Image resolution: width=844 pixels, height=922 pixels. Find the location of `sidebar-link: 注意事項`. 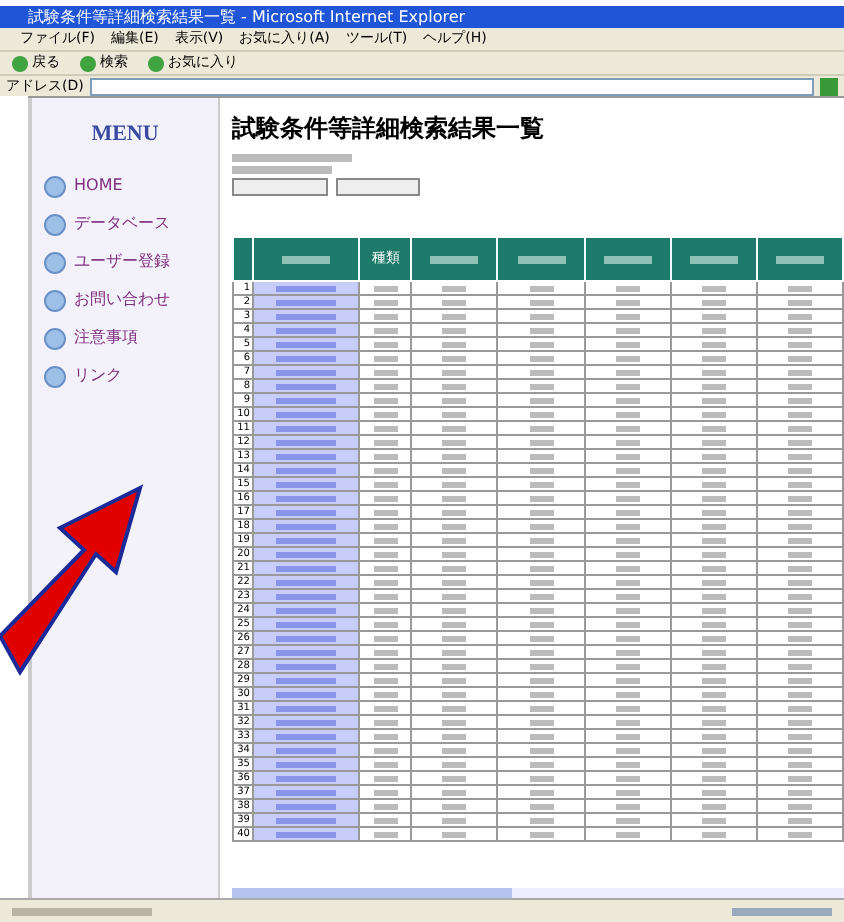

sidebar-link: 注意事項 is located at coordinates (125, 338).